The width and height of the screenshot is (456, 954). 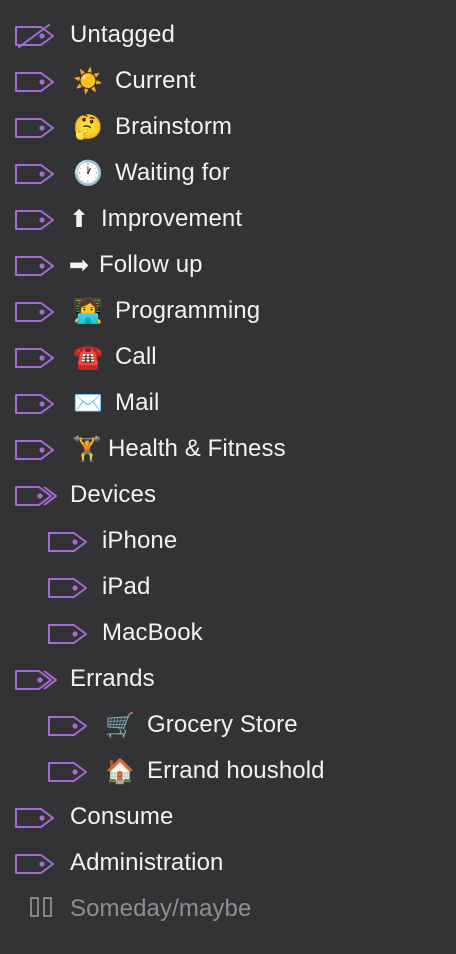 What do you see at coordinates (136, 356) in the screenshot?
I see `tag-label: Call` at bounding box center [136, 356].